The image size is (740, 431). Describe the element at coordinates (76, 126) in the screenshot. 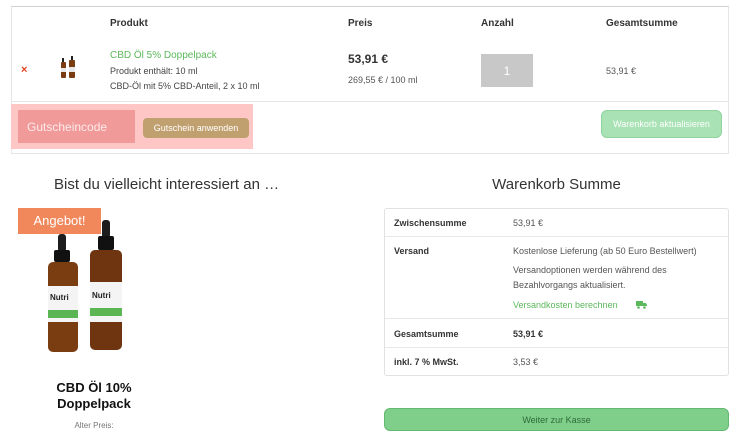

I see `coupon-code-input` at that location.